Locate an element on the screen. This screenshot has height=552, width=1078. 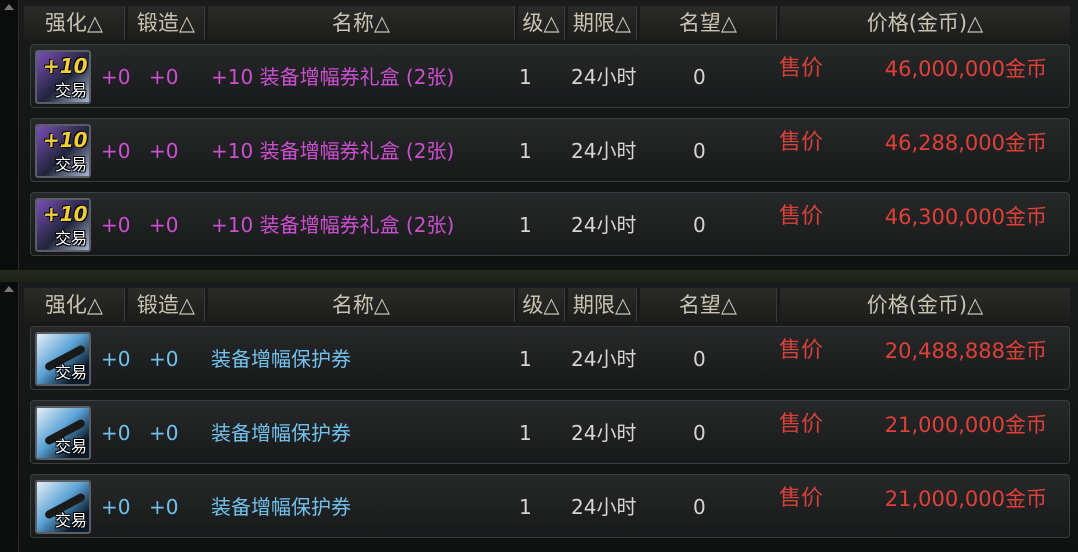
price-value: 20,488,888金币 is located at coordinates (965, 351).